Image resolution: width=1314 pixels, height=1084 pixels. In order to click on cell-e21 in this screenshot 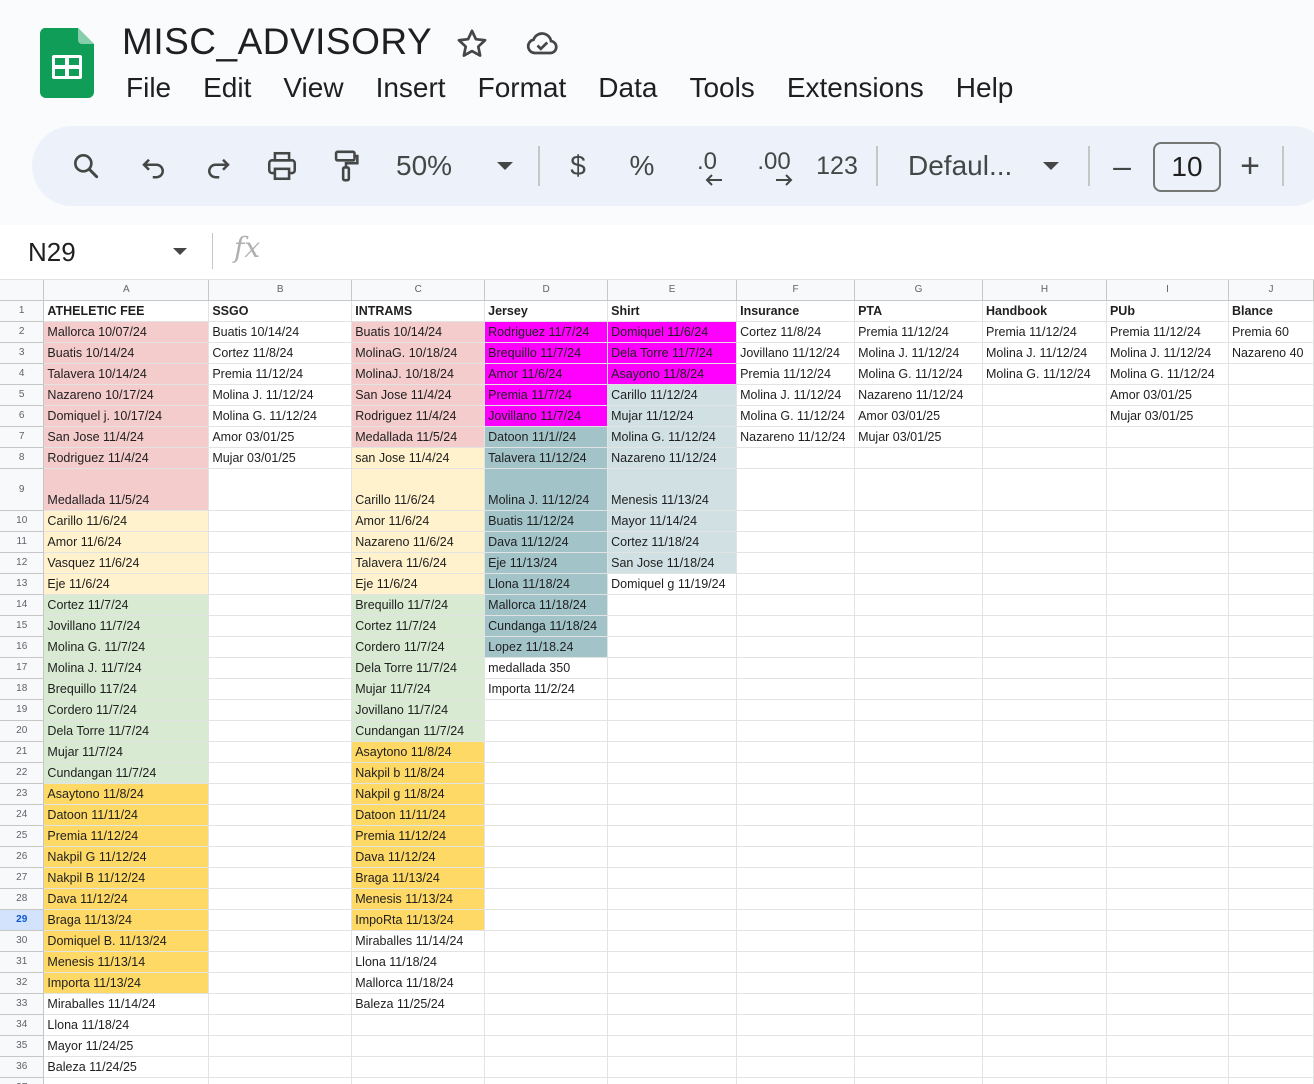, I will do `click(672, 752)`.